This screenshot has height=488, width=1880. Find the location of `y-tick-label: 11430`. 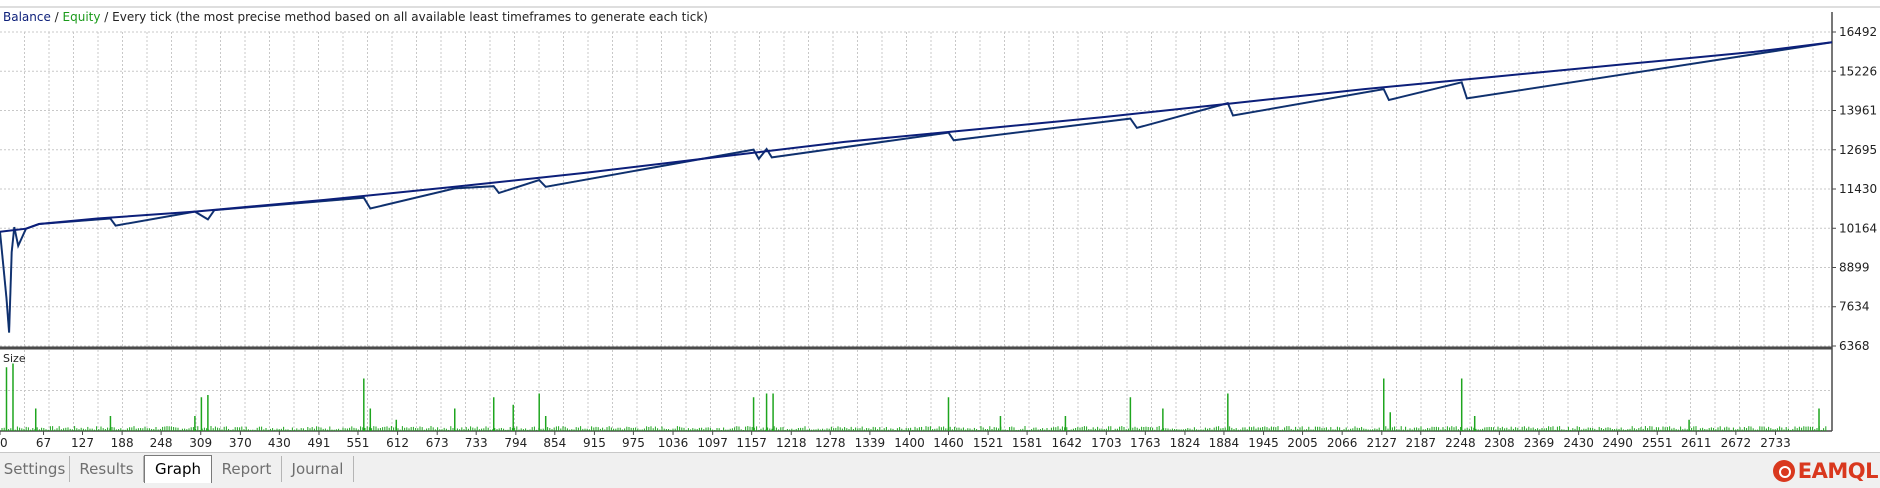

y-tick-label: 11430 is located at coordinates (1858, 189).